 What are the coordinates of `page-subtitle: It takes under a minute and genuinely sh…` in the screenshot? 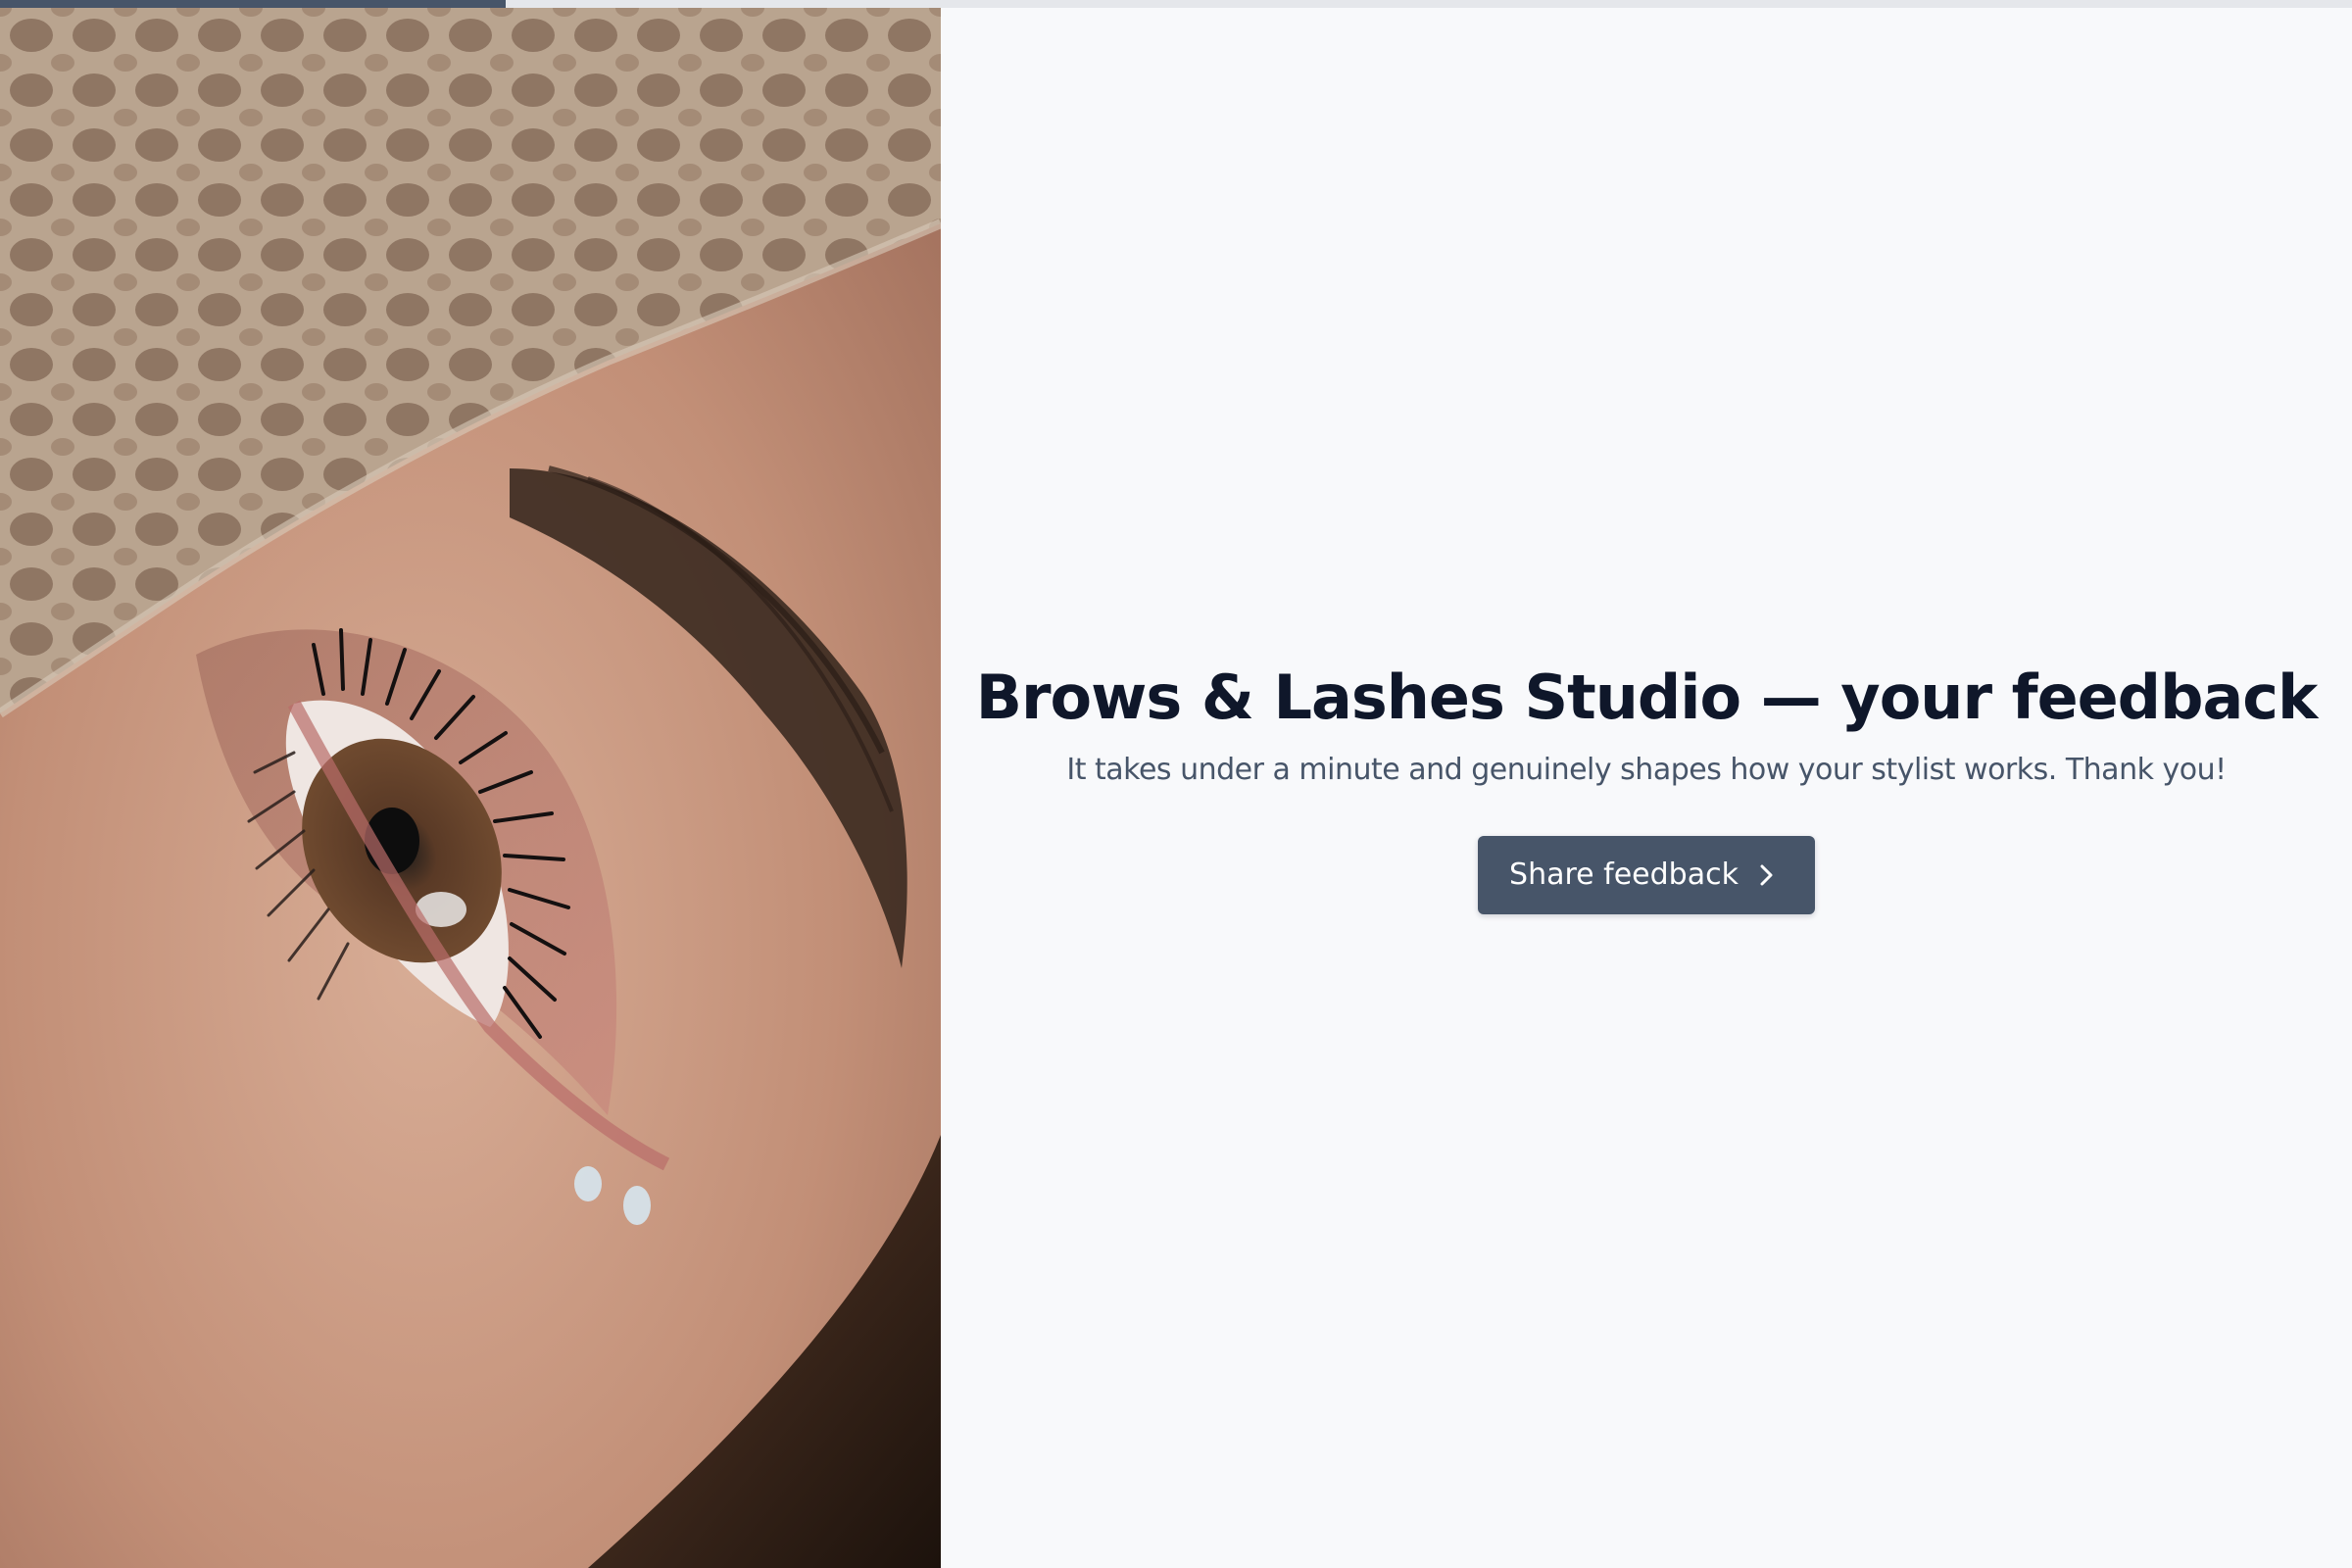 It's located at (1646, 769).